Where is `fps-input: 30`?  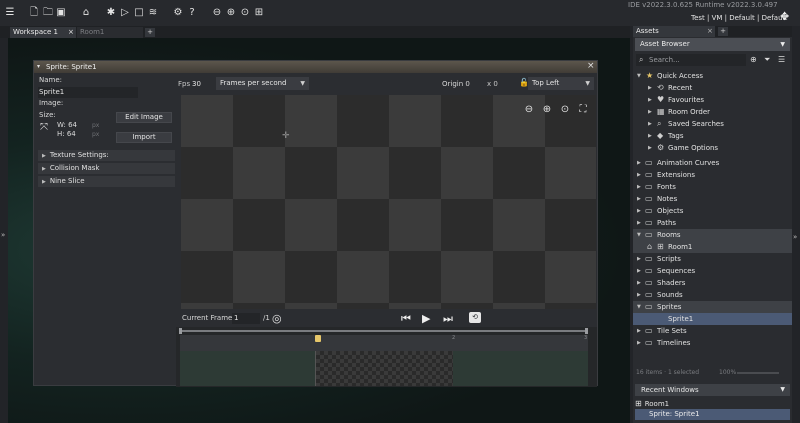
fps-input: 30 is located at coordinates (196, 84).